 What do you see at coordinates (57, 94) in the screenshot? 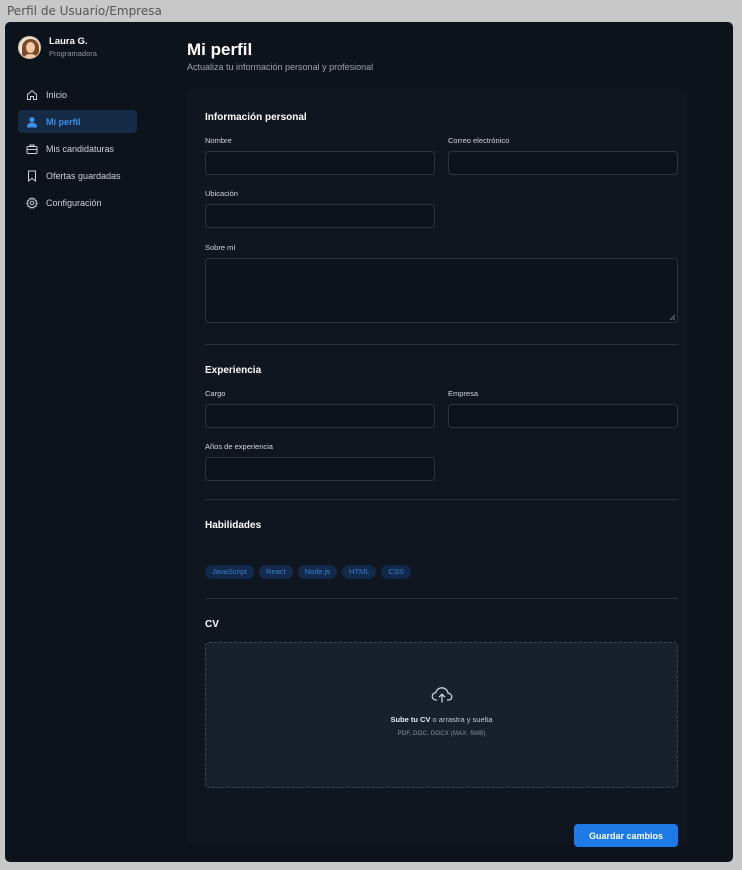
I see `sidebar-item-label: Inicio` at bounding box center [57, 94].